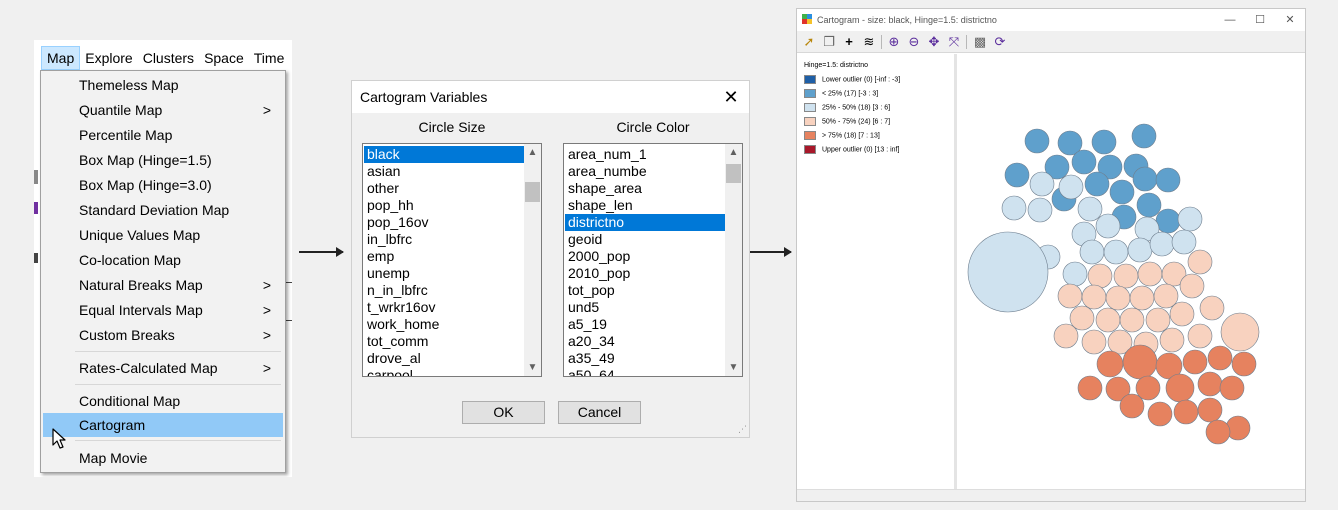 The image size is (1338, 510). I want to click on reset-icon: ▩, so click(980, 42).